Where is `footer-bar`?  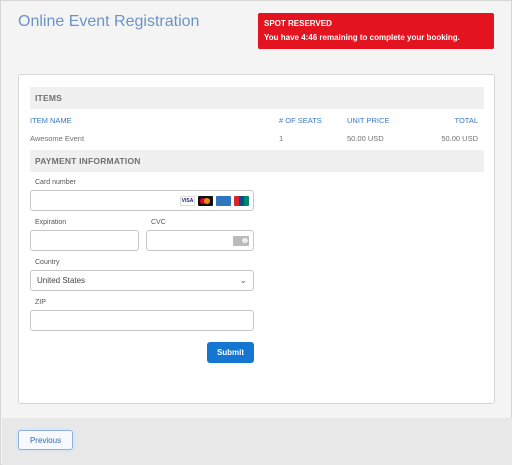
footer-bar is located at coordinates (257, 441).